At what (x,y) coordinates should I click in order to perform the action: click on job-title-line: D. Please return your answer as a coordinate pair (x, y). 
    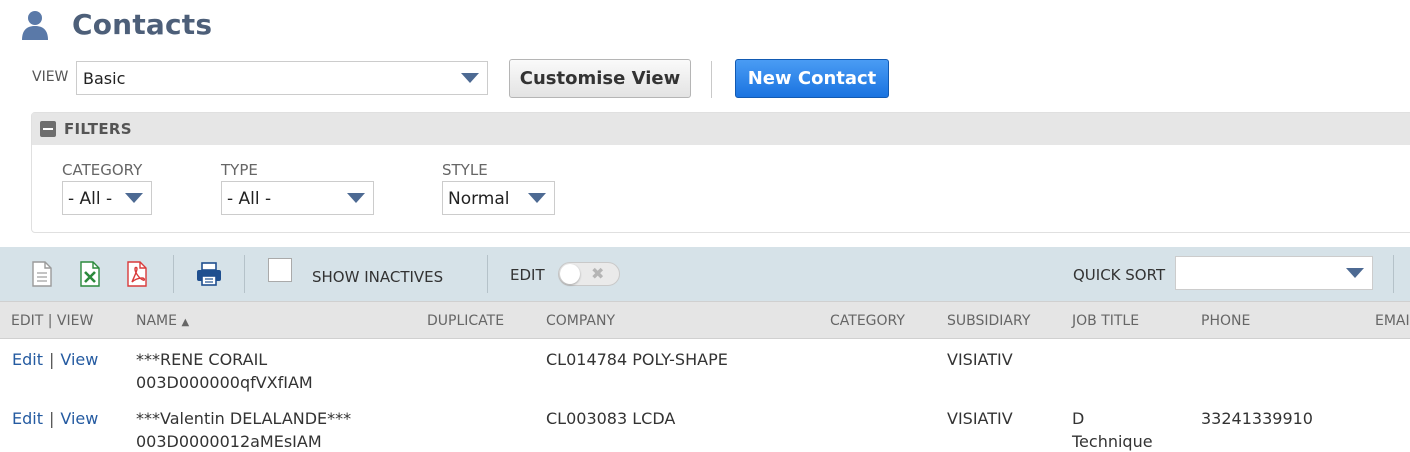
    Looking at the image, I should click on (1078, 418).